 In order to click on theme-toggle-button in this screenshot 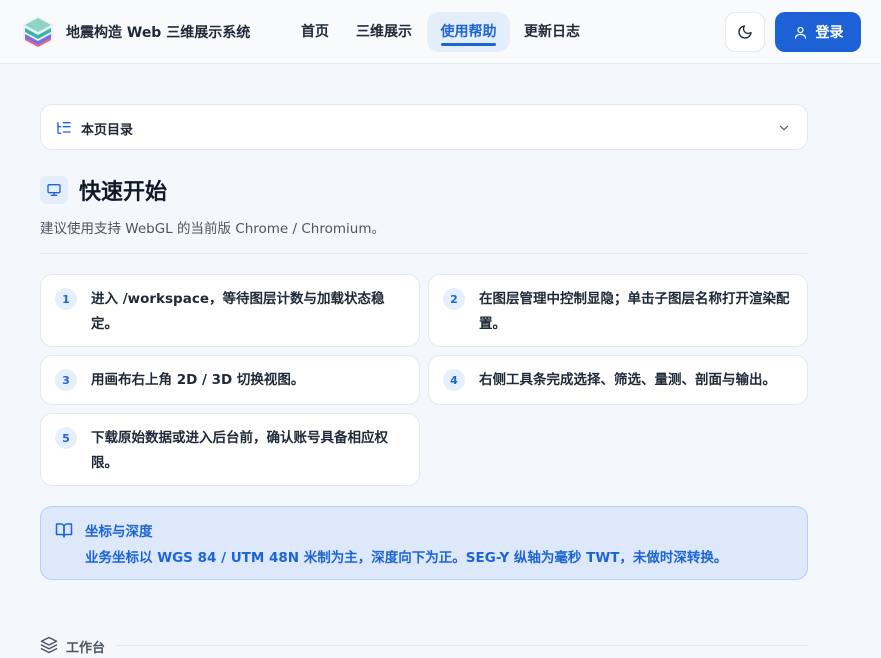, I will do `click(745, 32)`.